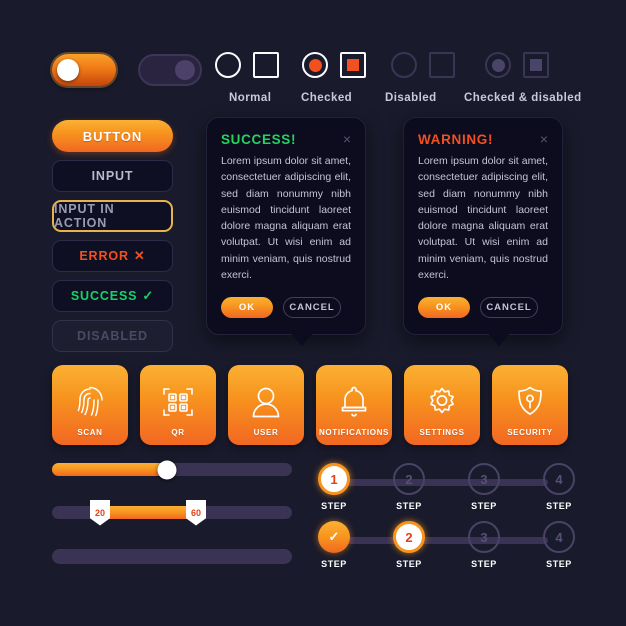  I want to click on tooltip-header: WARNING! ×, so click(483, 139).